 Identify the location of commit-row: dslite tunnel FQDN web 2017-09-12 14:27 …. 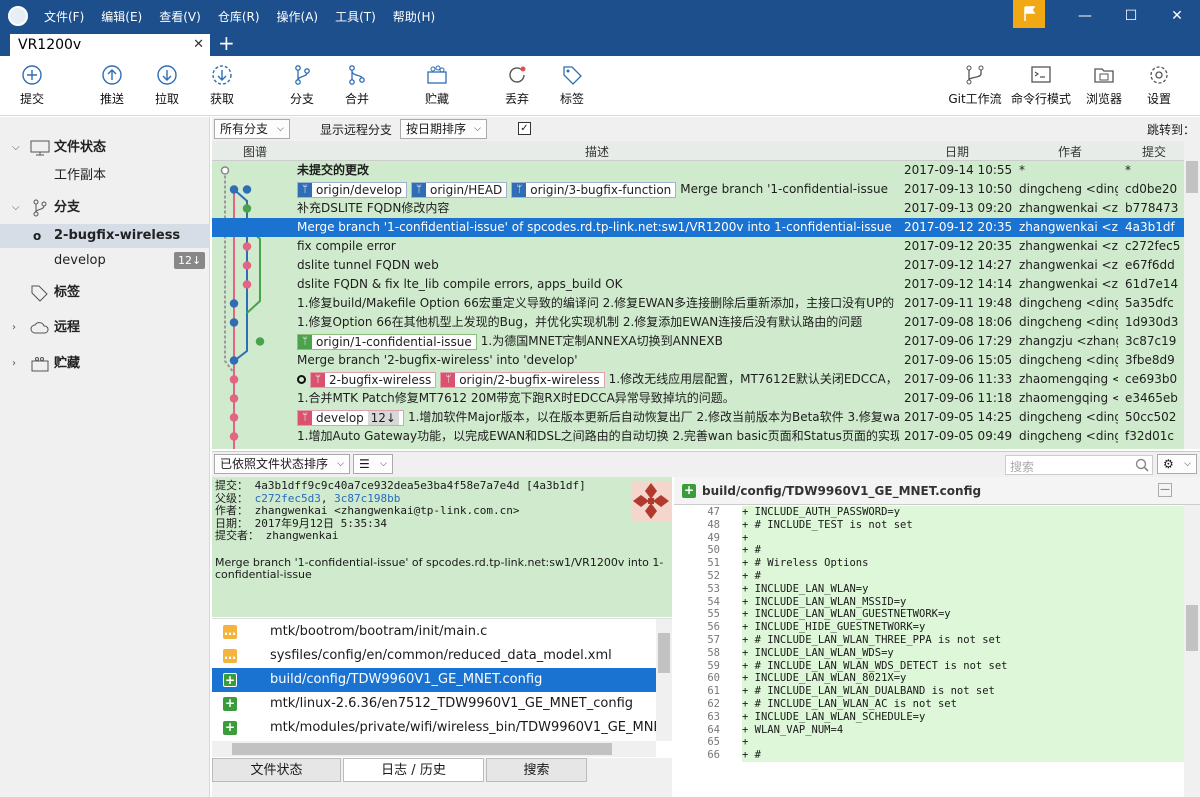
(698, 265).